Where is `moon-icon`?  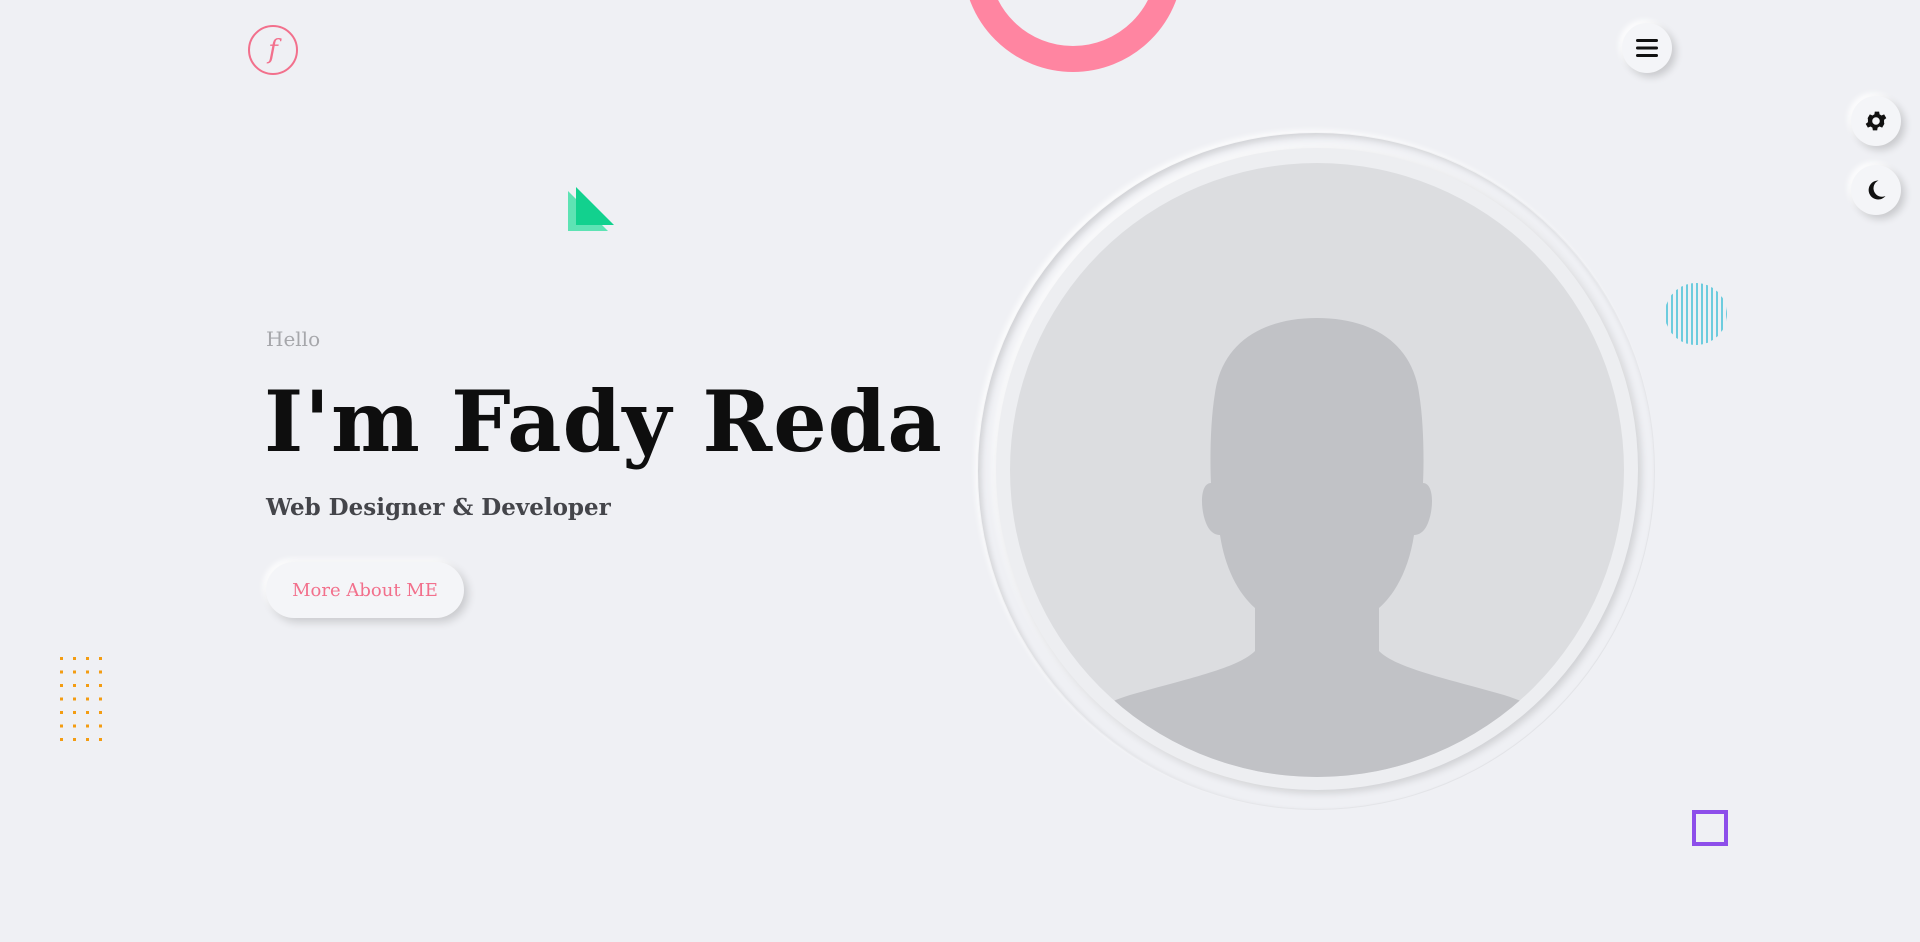
moon-icon is located at coordinates (1877, 190).